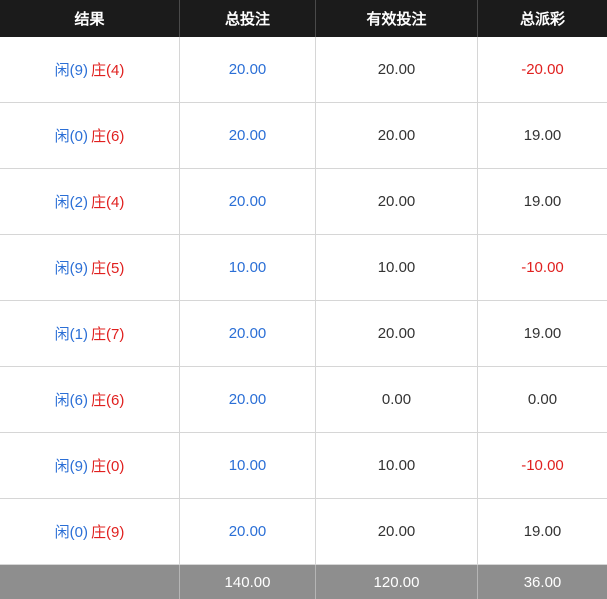 Image resolution: width=607 pixels, height=599 pixels. Describe the element at coordinates (397, 399) in the screenshot. I see `valid-bet-cell: 0.00` at that location.